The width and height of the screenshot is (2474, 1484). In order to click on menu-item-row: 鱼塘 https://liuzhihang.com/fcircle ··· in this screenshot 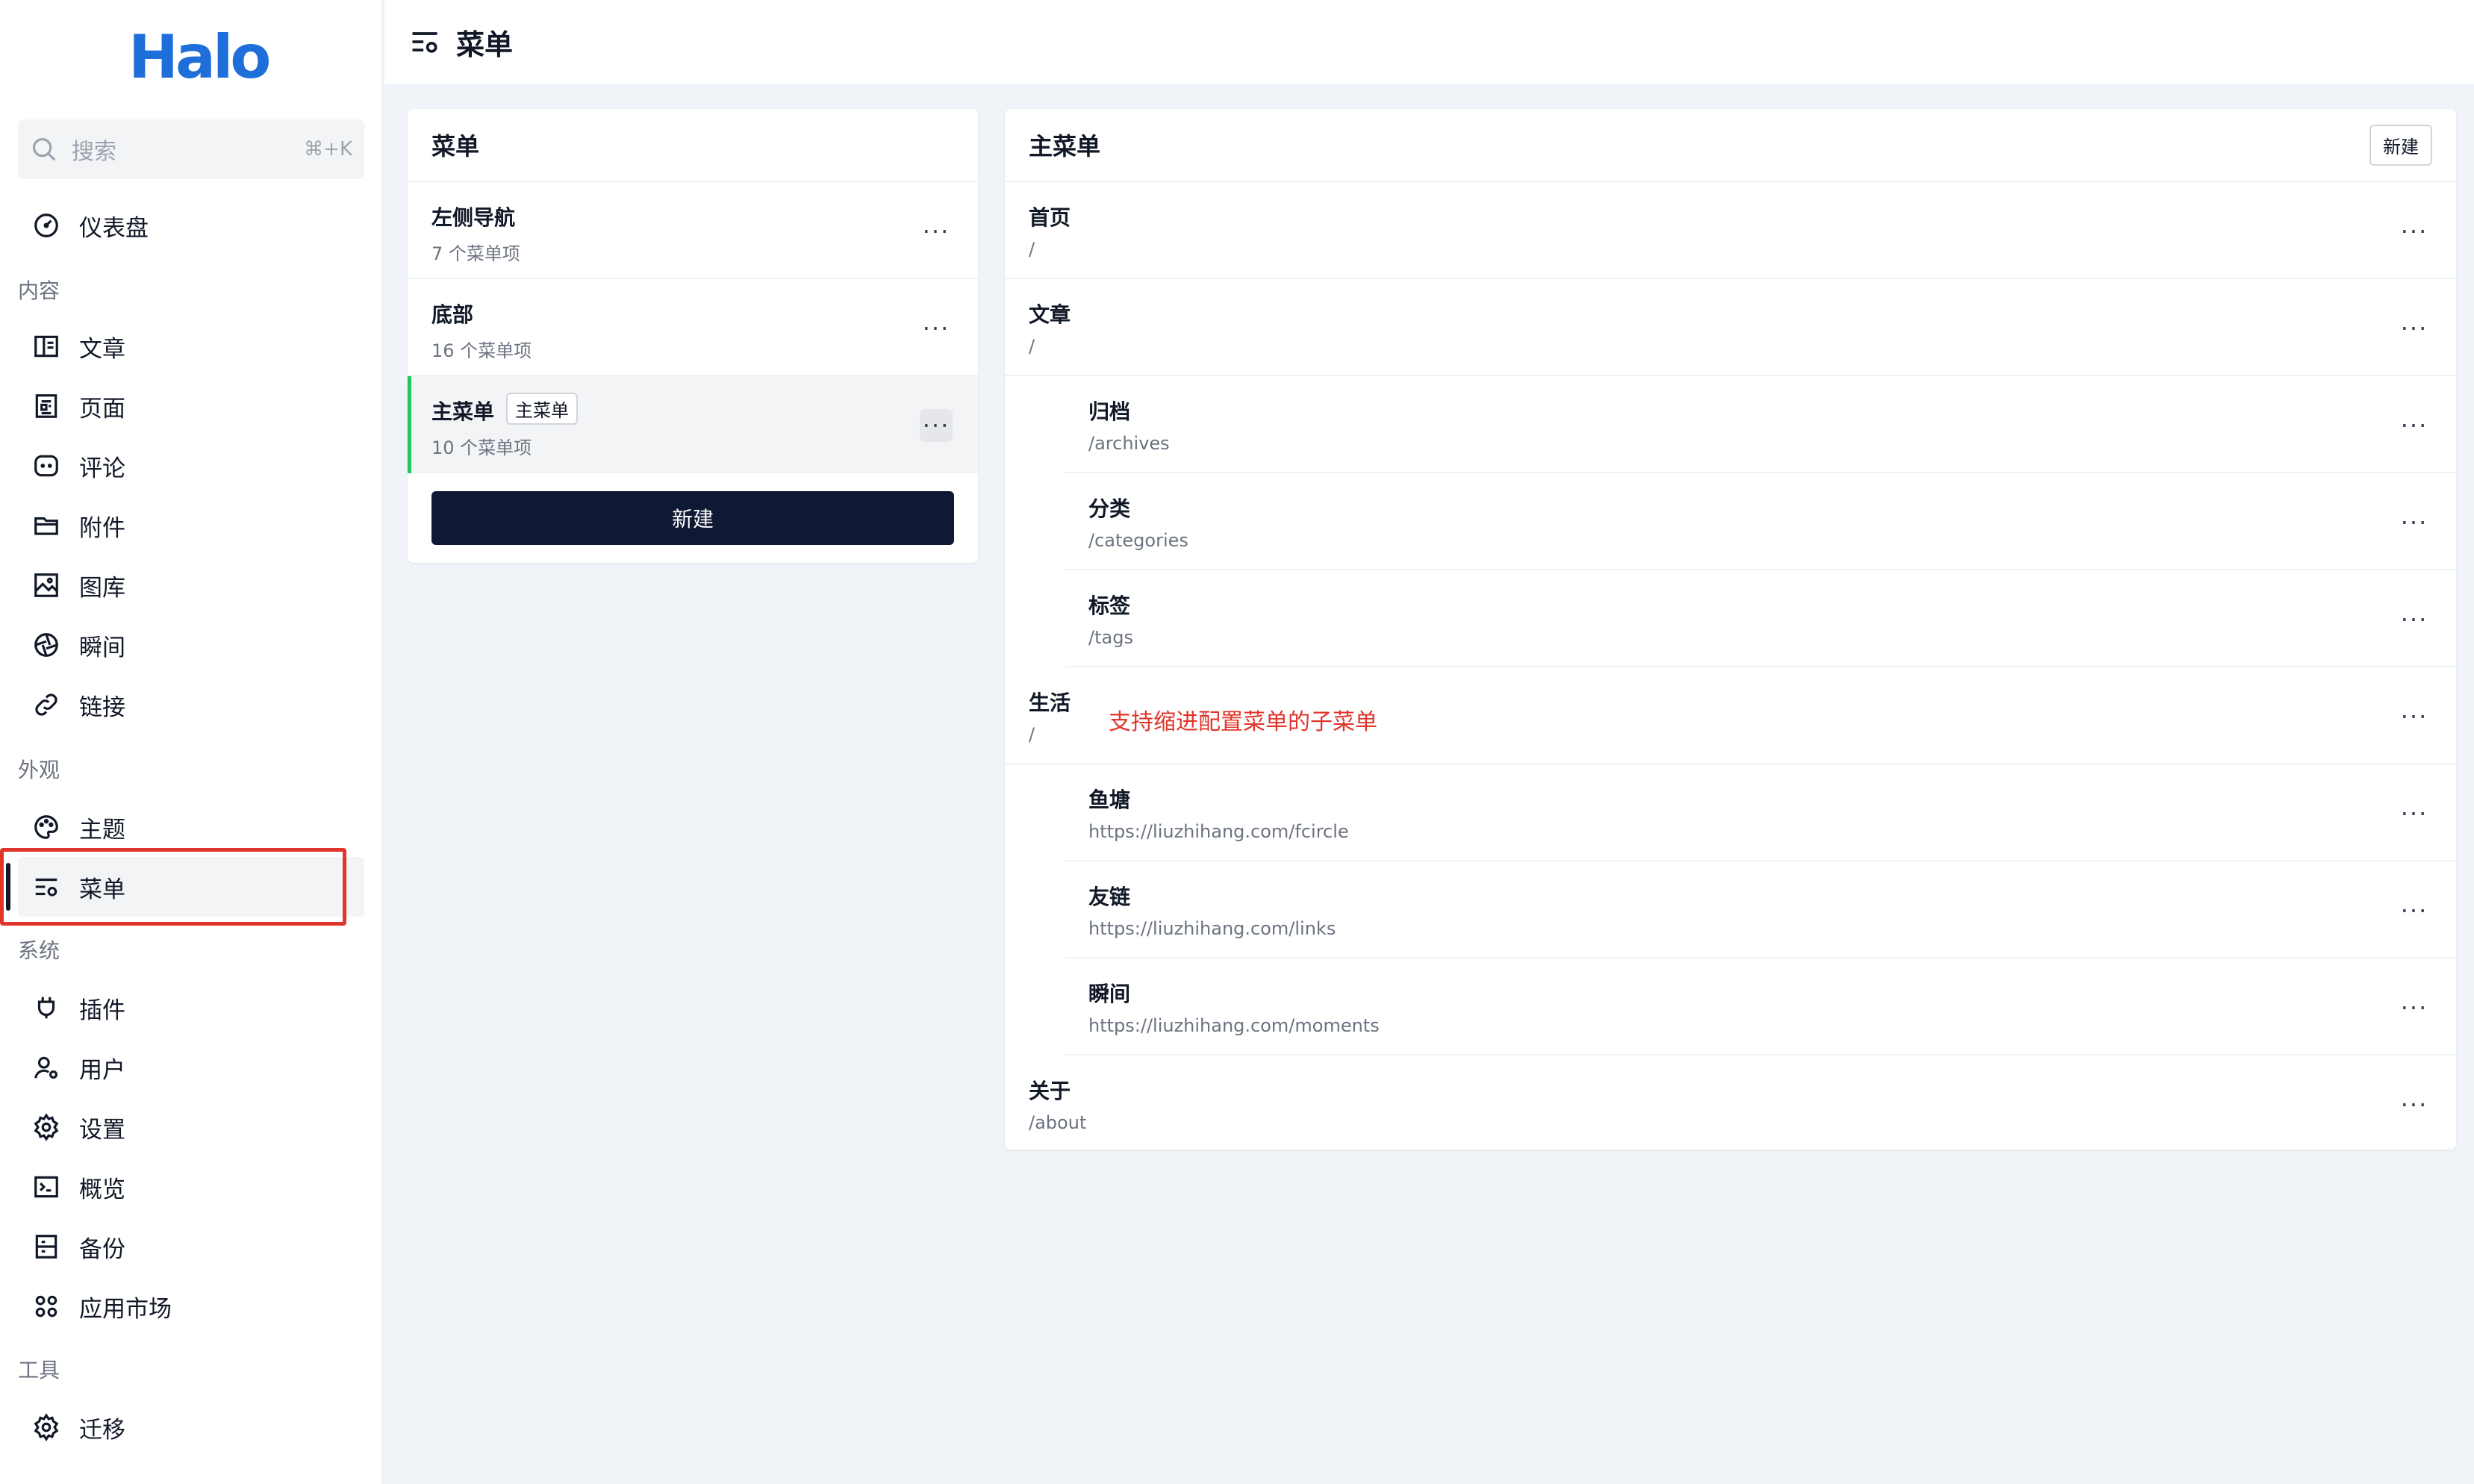, I will do `click(1760, 812)`.